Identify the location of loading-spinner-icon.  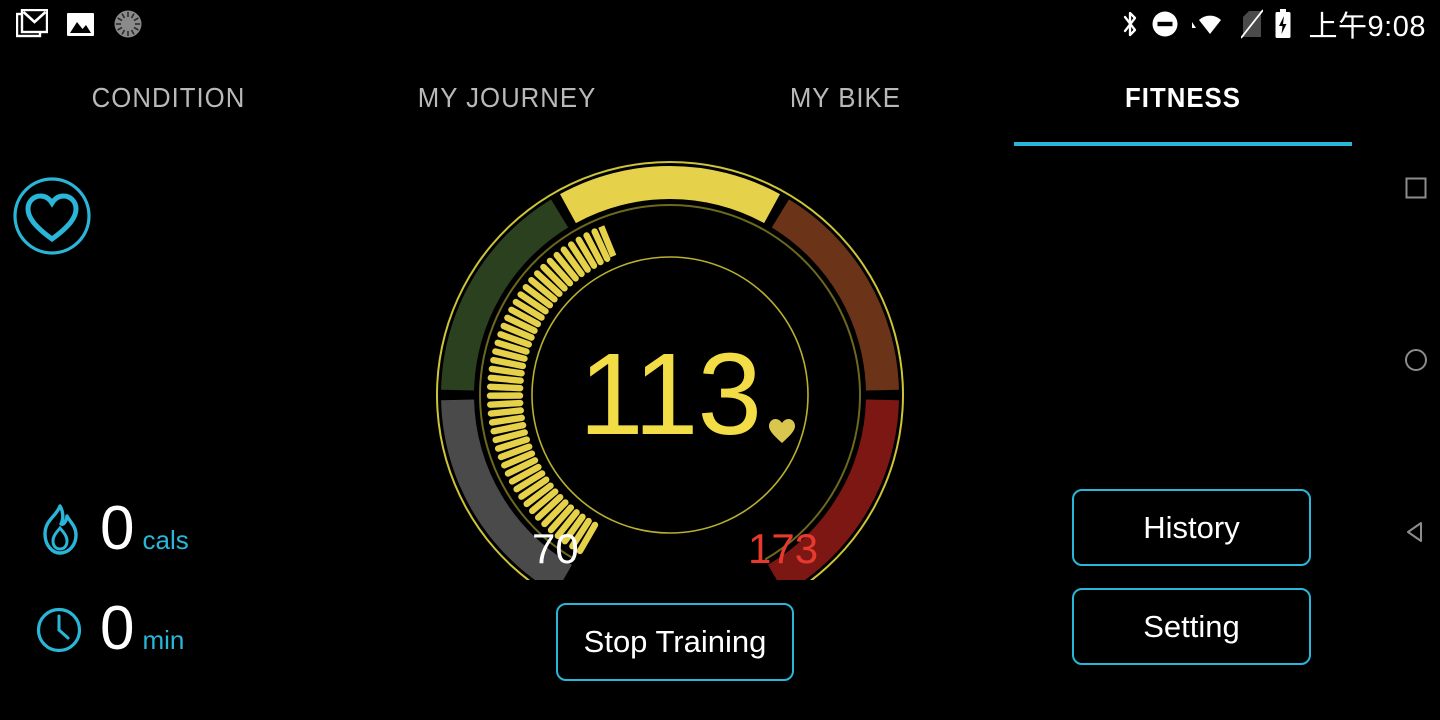
(128, 24).